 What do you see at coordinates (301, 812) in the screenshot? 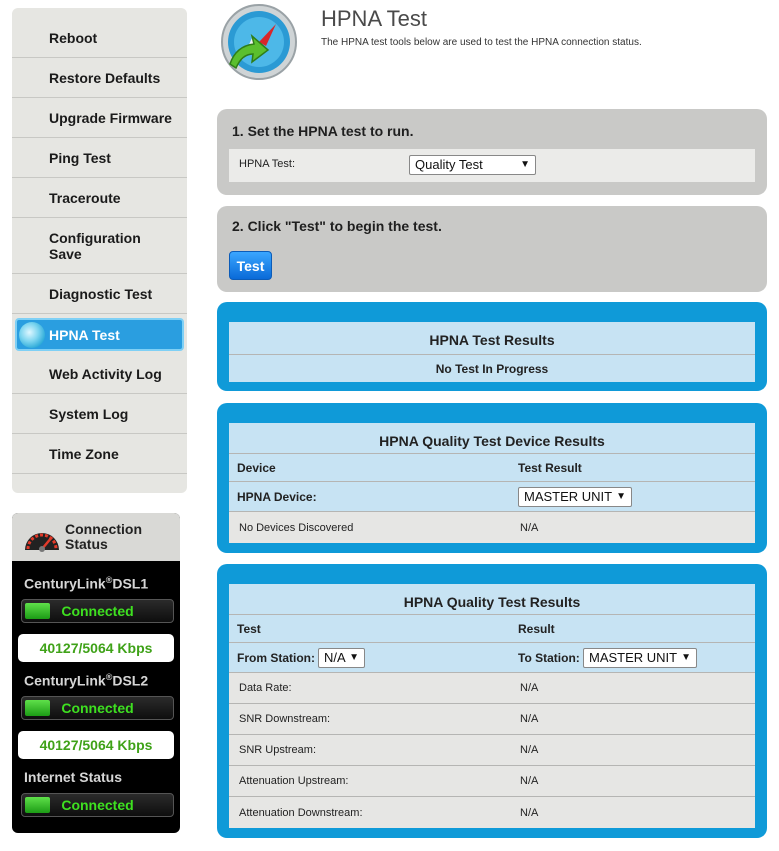
I see `test-name-cell: Attenuation Downstream:` at bounding box center [301, 812].